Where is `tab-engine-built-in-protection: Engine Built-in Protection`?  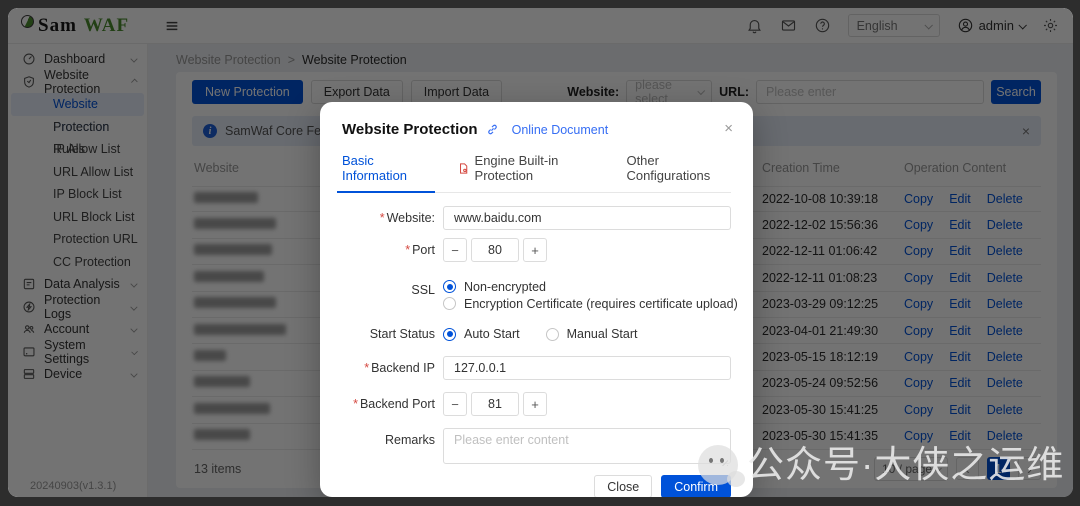
tab-engine-built-in-protection: Engine Built-in Protection is located at coordinates (528, 172).